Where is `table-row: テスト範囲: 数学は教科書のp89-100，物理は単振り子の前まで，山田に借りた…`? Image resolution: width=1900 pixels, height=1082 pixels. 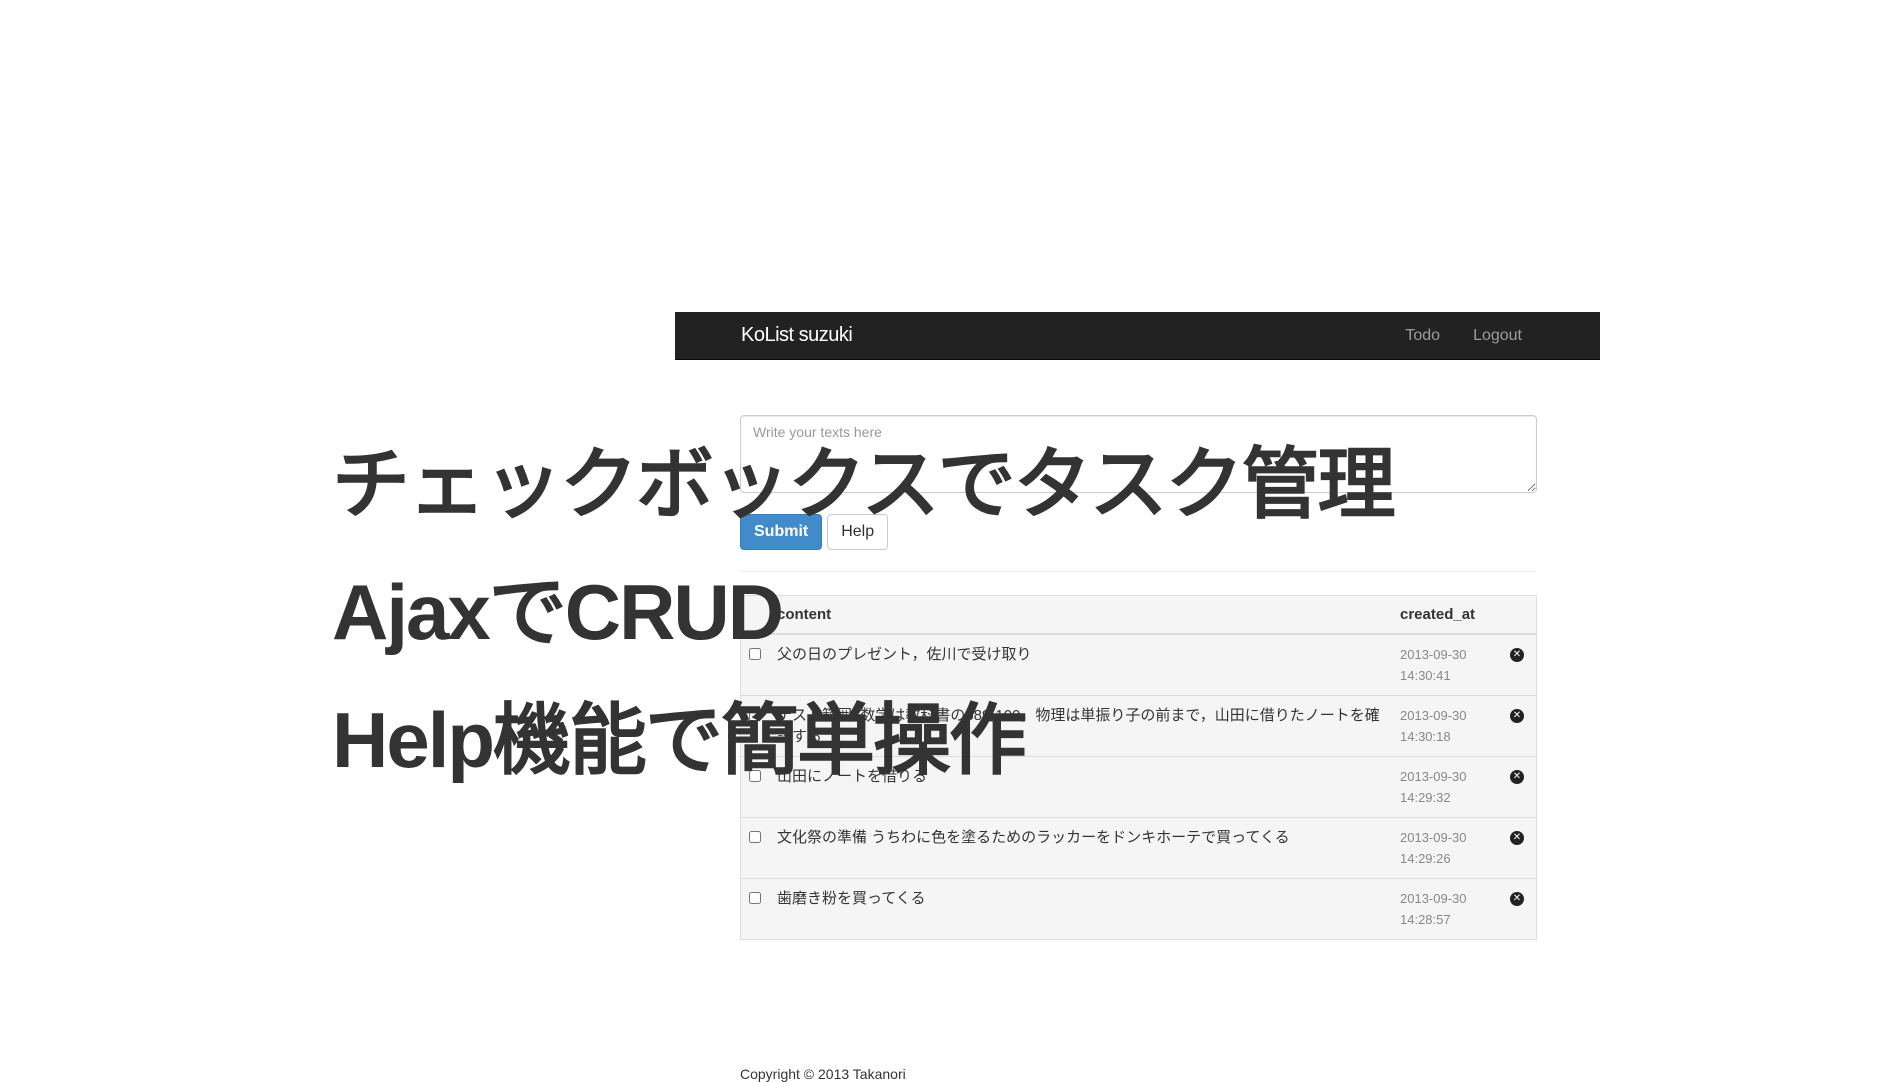 table-row: テスト範囲: 数学は教科書のp89-100，物理は単振り子の前まで，山田に借りた… is located at coordinates (1138, 726).